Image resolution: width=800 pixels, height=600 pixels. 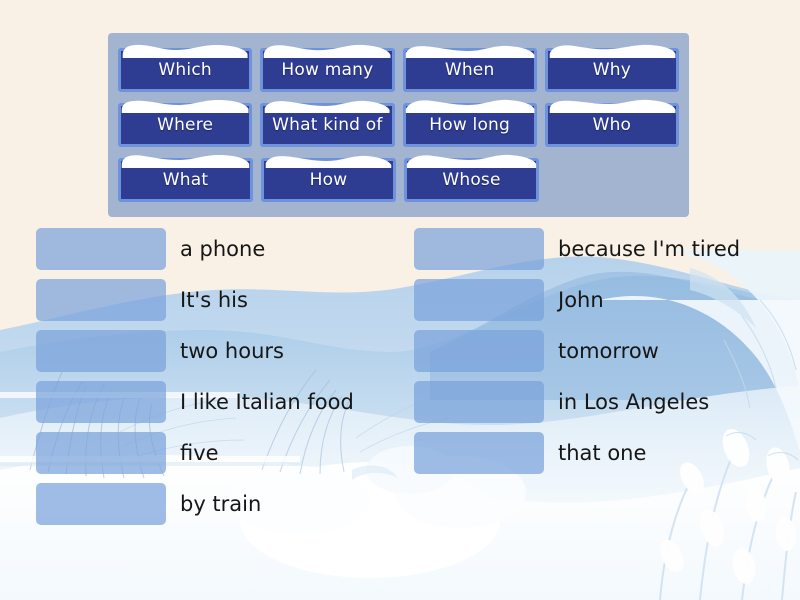 I want to click on word-tile-label: When, so click(x=469, y=70).